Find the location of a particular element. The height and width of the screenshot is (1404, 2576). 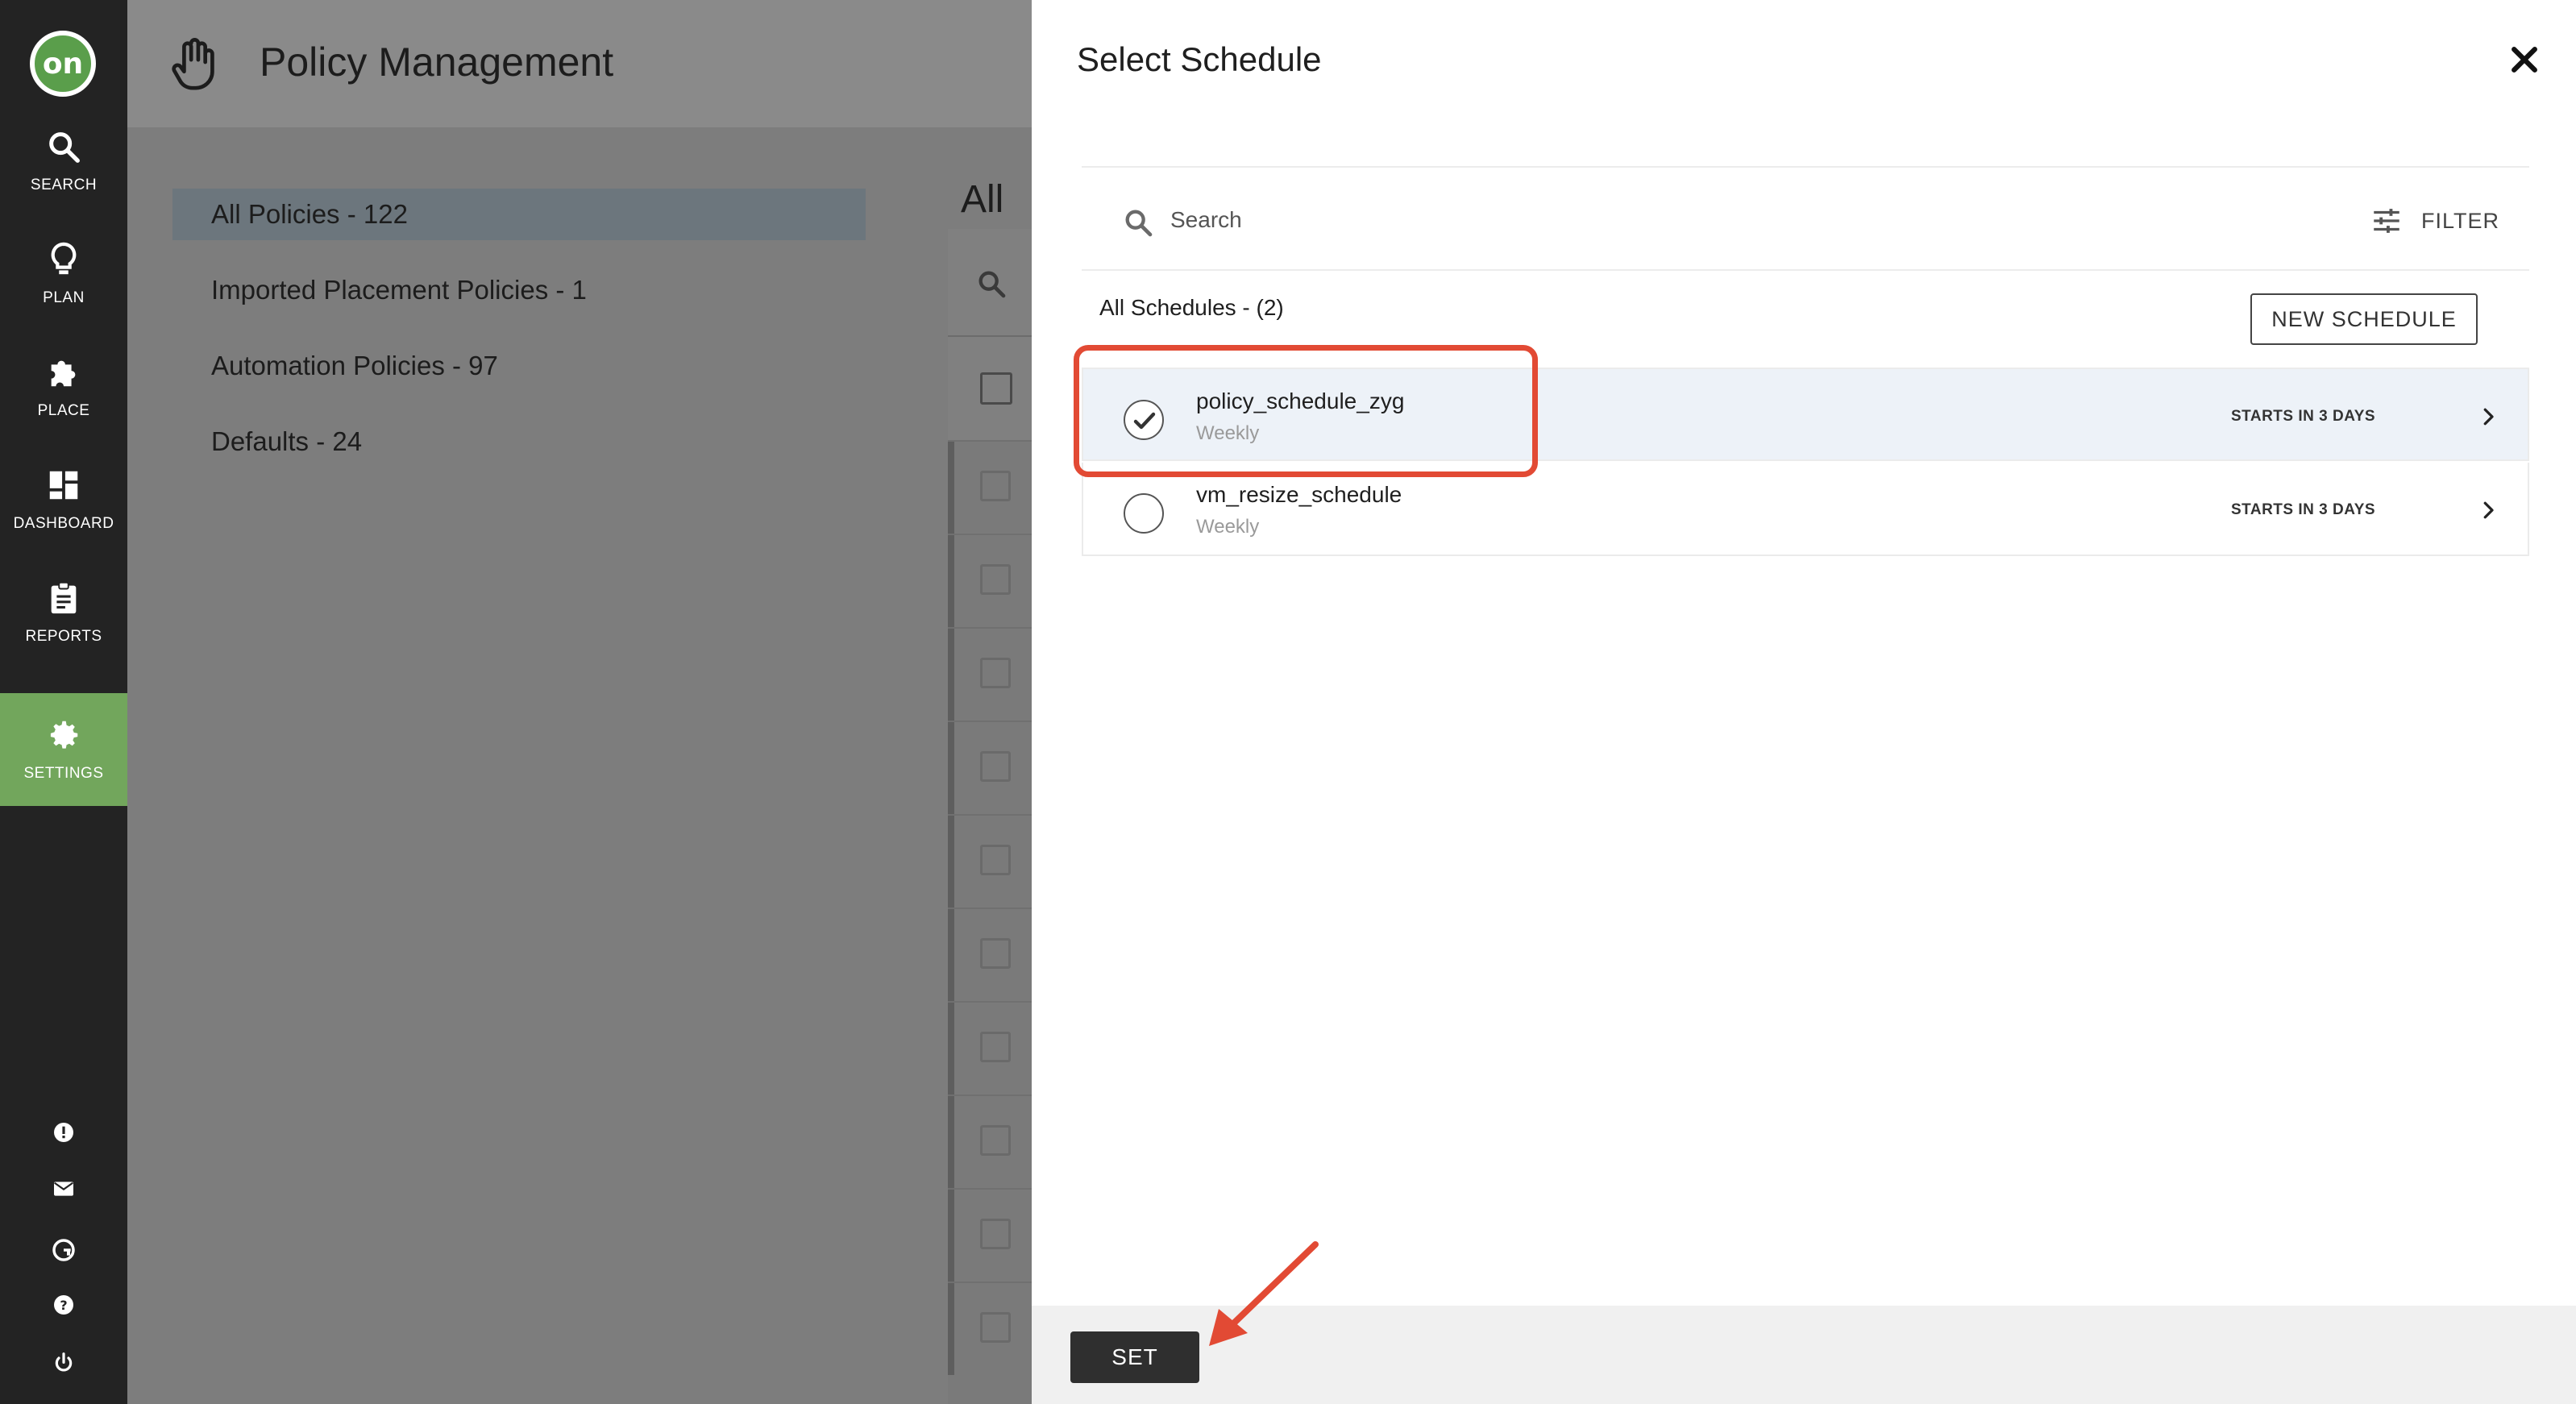

filter-button: FILTER is located at coordinates (2434, 220).